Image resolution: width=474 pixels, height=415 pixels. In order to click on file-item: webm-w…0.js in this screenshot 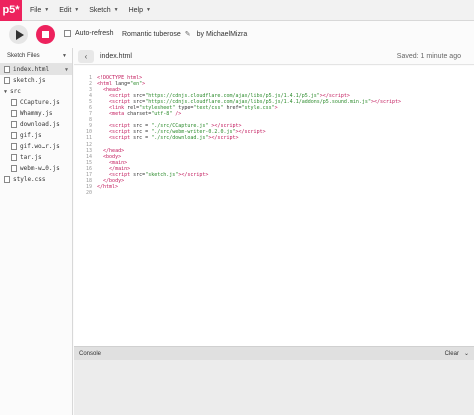, I will do `click(36, 168)`.